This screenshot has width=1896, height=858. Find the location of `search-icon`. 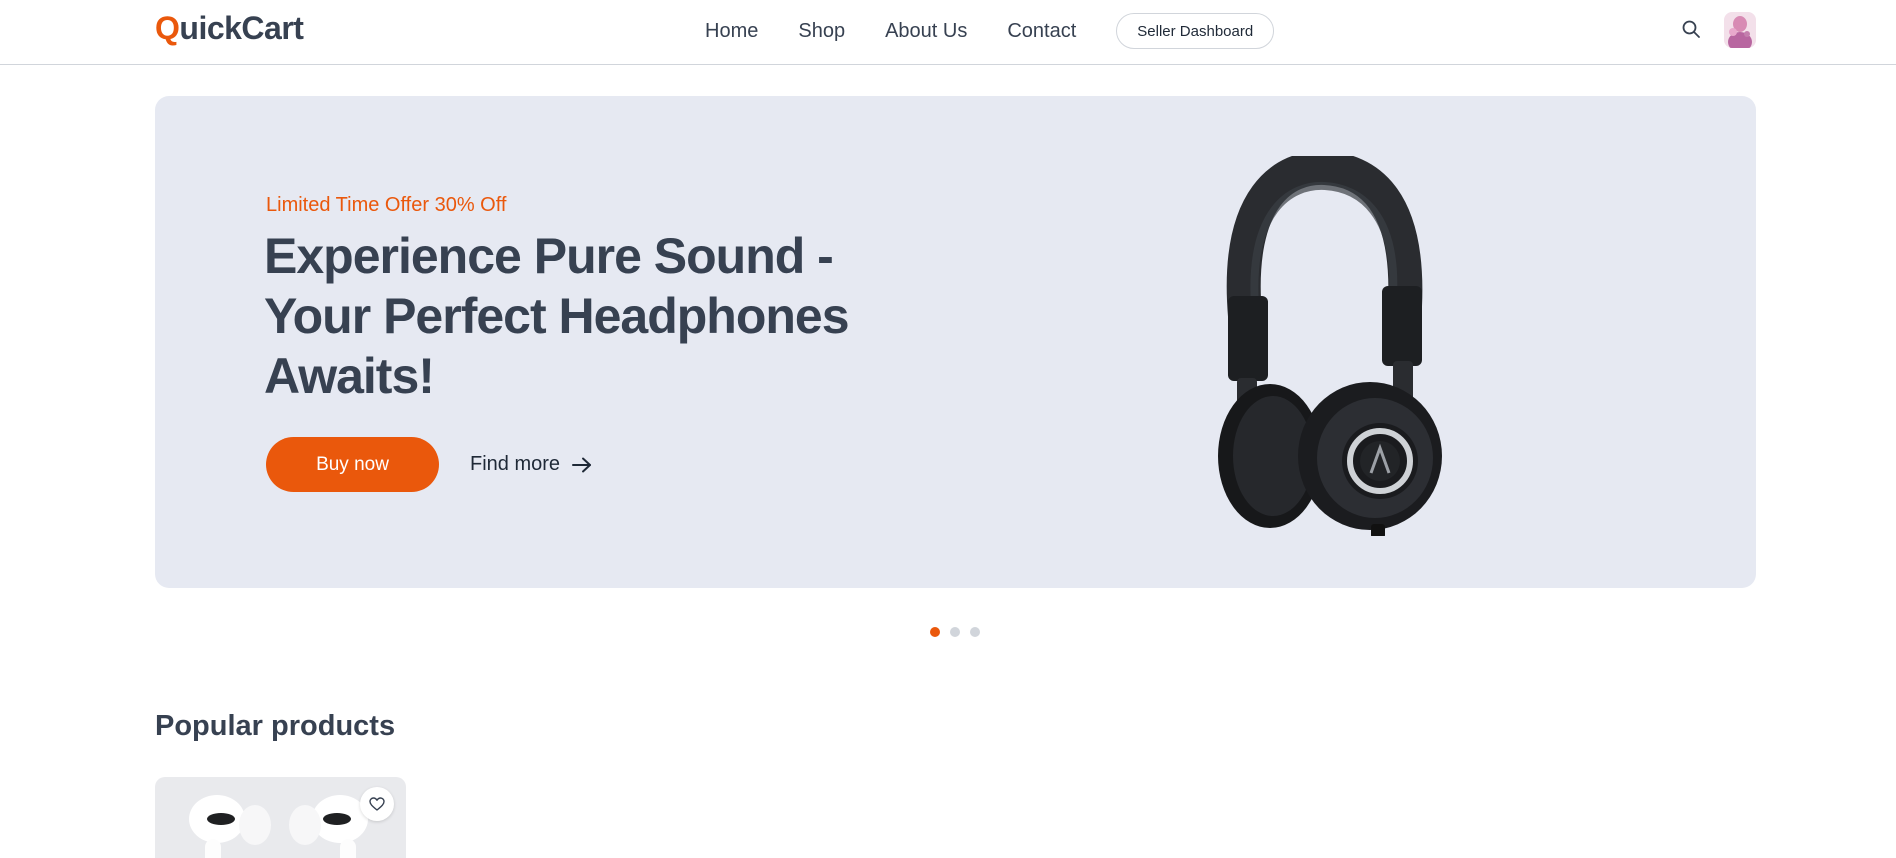

search-icon is located at coordinates (1691, 29).